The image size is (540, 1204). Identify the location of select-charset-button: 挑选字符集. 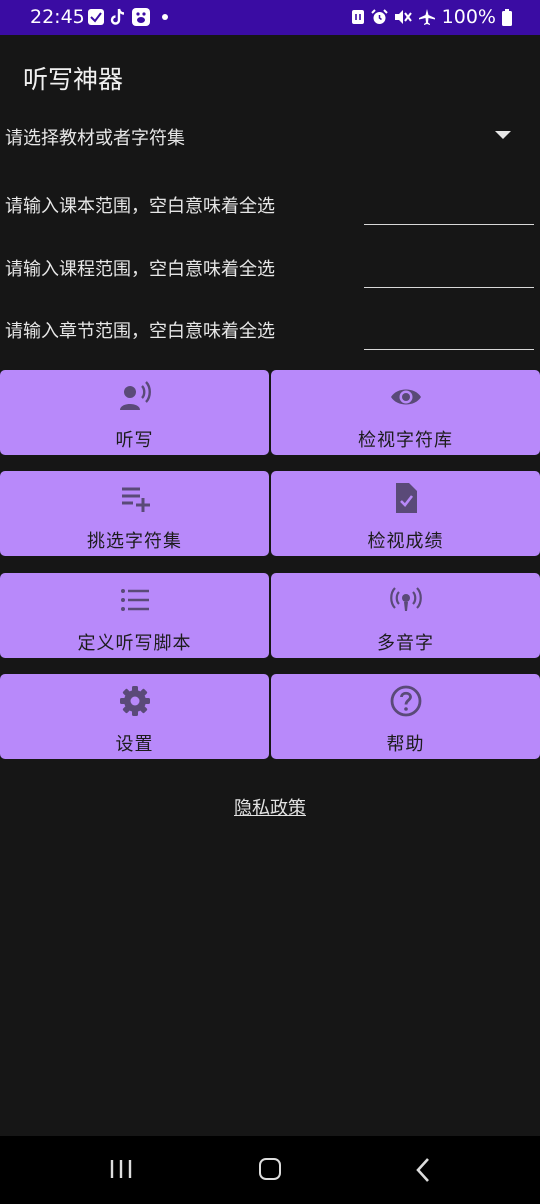
(134, 513).